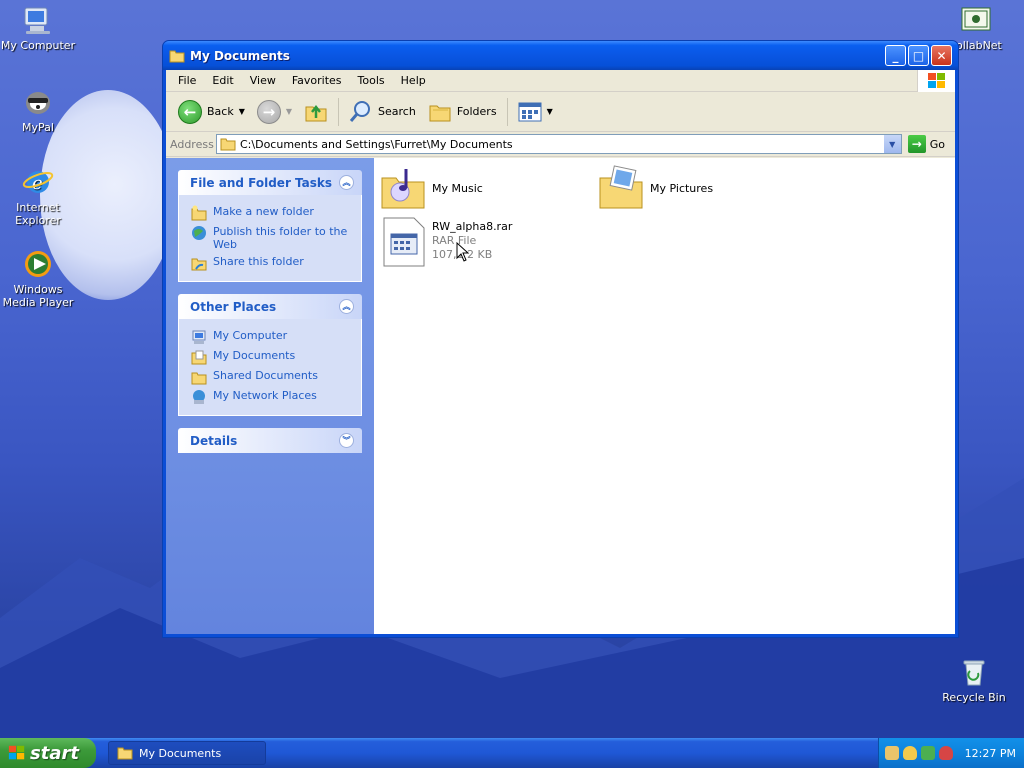  I want to click on forward-arrow-icon: →, so click(268, 111).